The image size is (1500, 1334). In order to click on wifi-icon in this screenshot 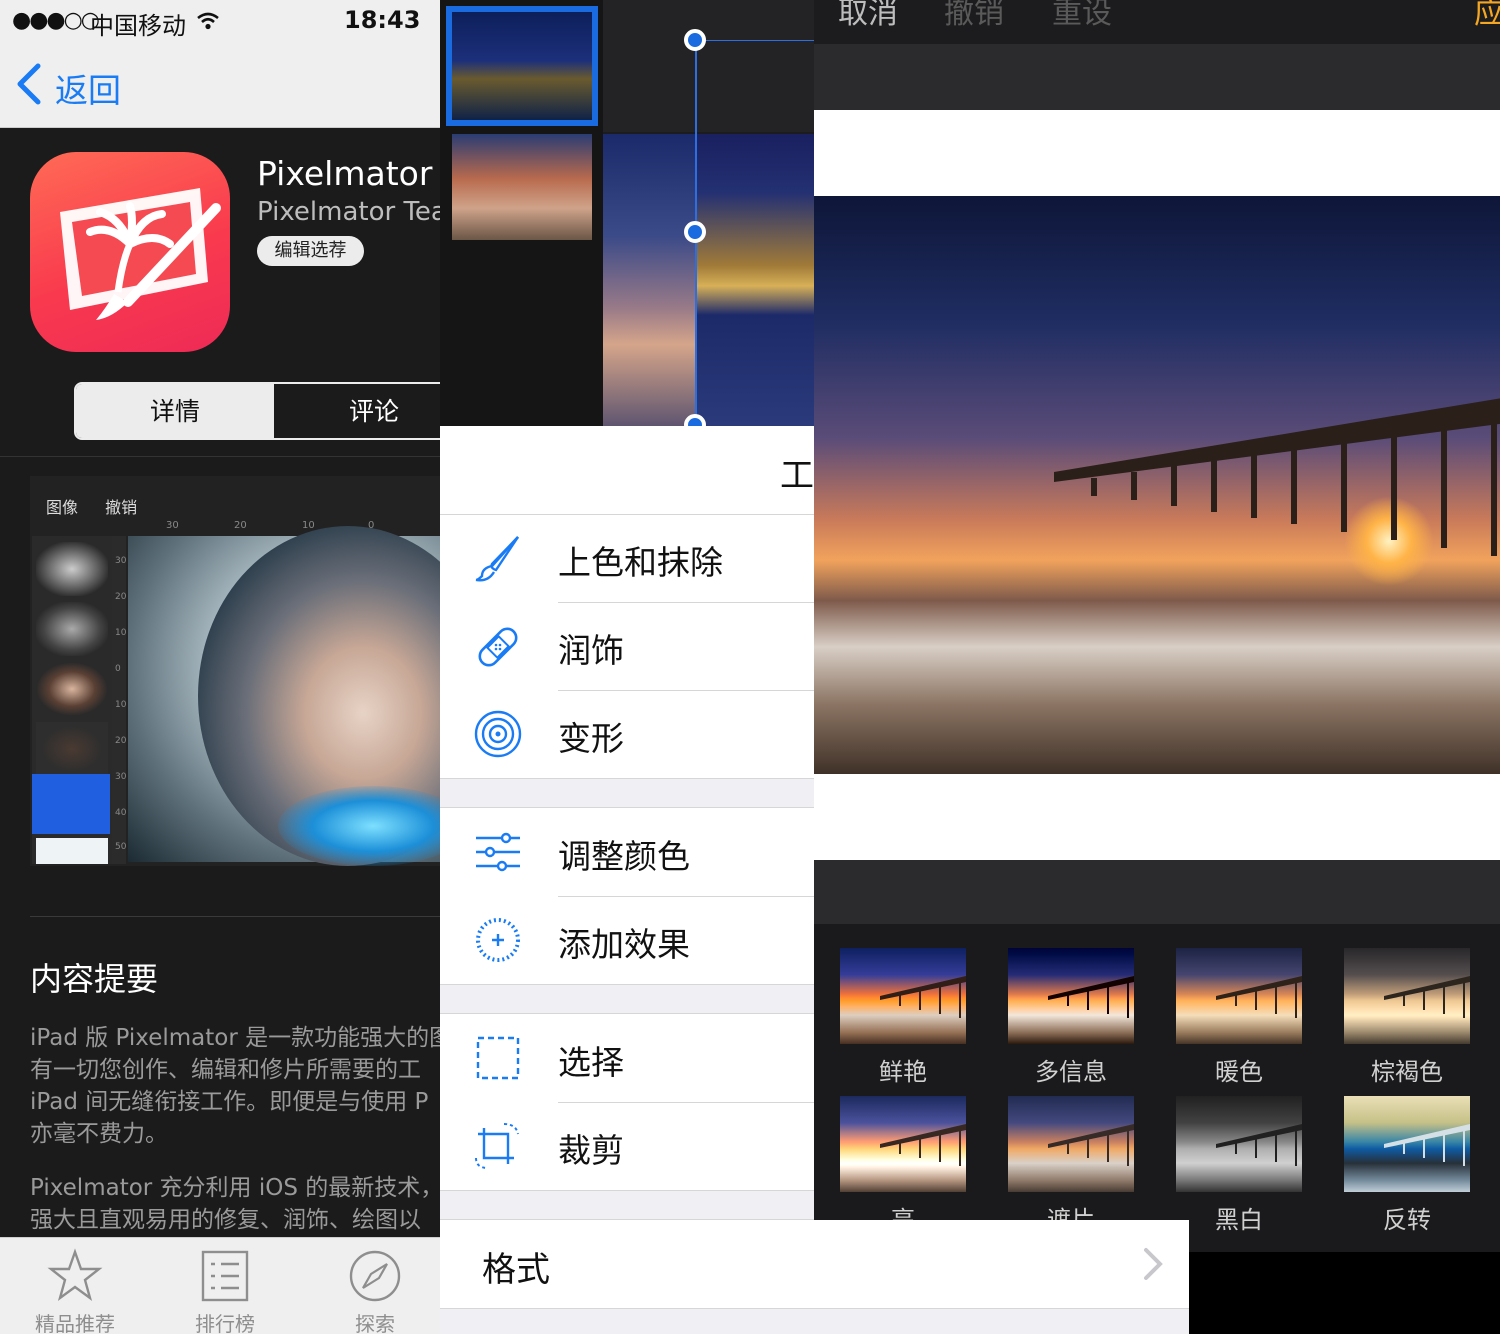, I will do `click(208, 23)`.